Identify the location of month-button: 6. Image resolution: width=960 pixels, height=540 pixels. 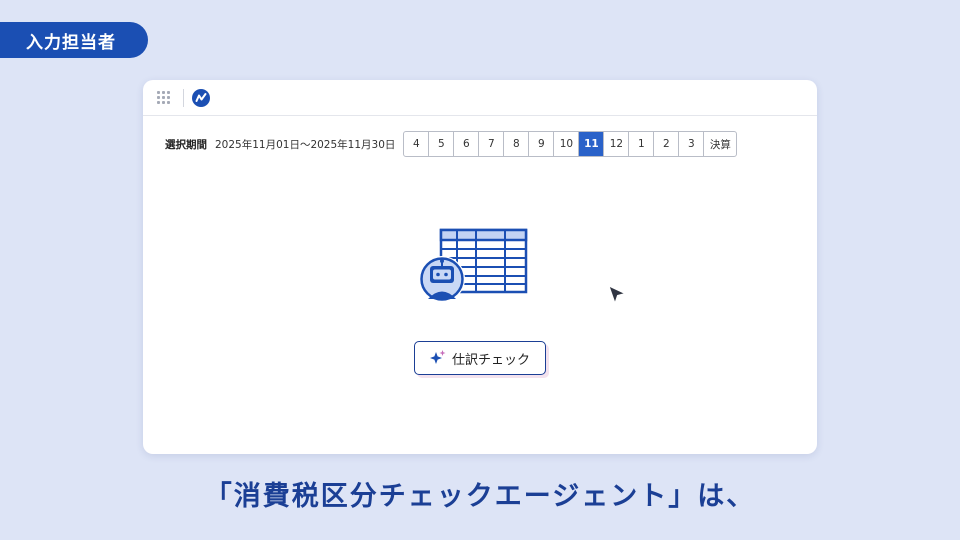
(467, 144).